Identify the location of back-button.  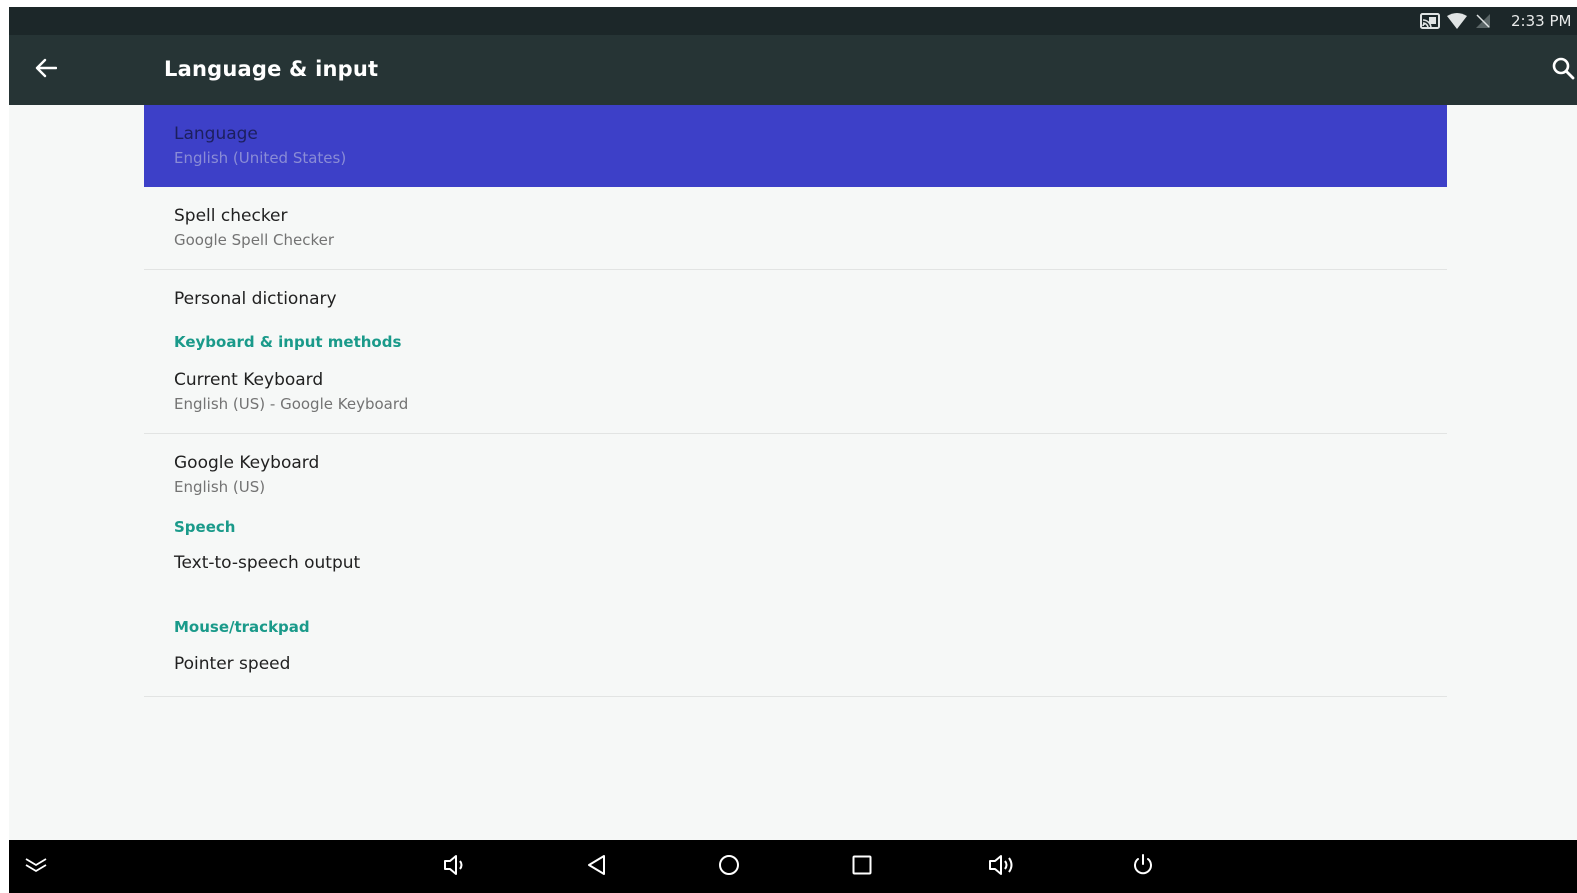
(46, 70).